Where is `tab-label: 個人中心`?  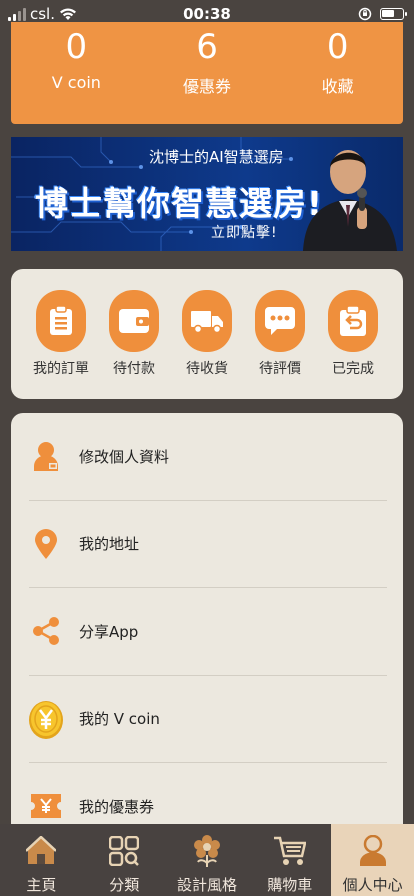 tab-label: 個人中心 is located at coordinates (372, 885).